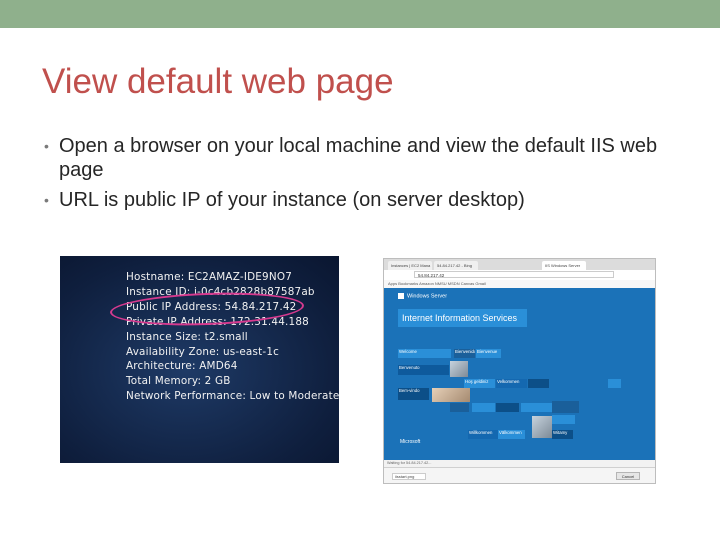 The image size is (720, 540). Describe the element at coordinates (628, 476) in the screenshot. I see `cancel-button: Cancel` at that location.